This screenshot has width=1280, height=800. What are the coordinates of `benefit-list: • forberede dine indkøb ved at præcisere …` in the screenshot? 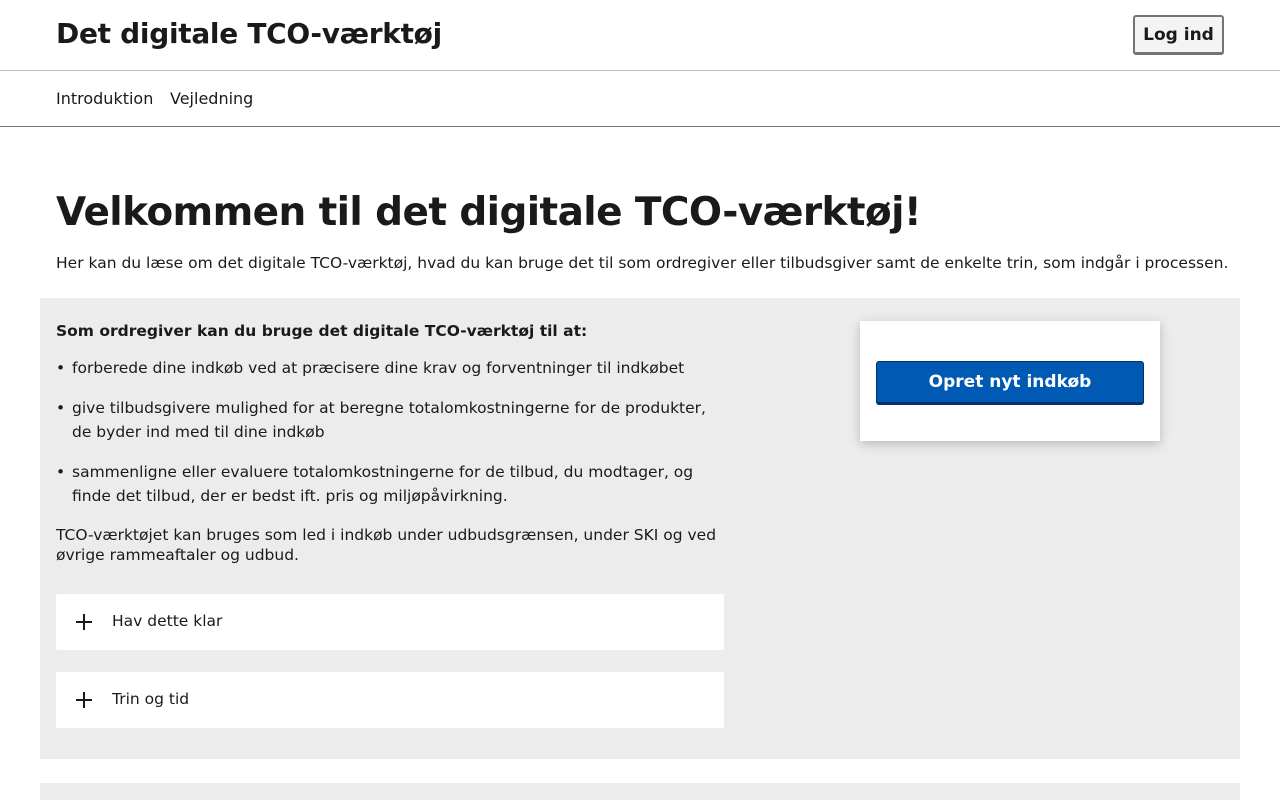 It's located at (386, 440).